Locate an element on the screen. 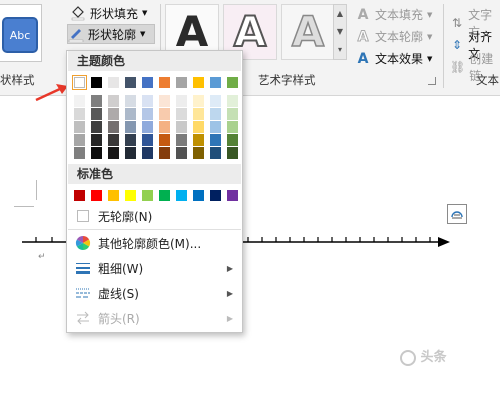  scroll-up-icon: ▲ is located at coordinates (340, 14).